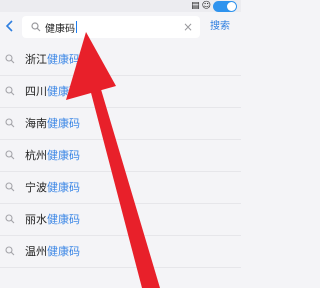 This screenshot has width=320, height=288. What do you see at coordinates (188, 27) in the screenshot?
I see `clear-icon: ×` at bounding box center [188, 27].